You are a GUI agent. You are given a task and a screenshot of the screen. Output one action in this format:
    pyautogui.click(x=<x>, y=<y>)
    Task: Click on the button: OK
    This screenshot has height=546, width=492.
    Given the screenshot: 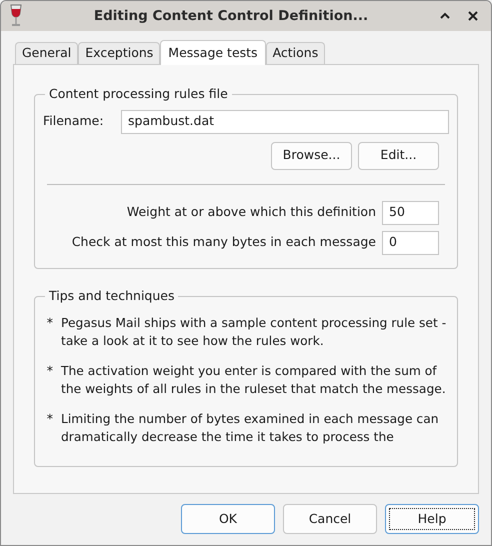 What is the action you would take?
    pyautogui.click(x=228, y=519)
    